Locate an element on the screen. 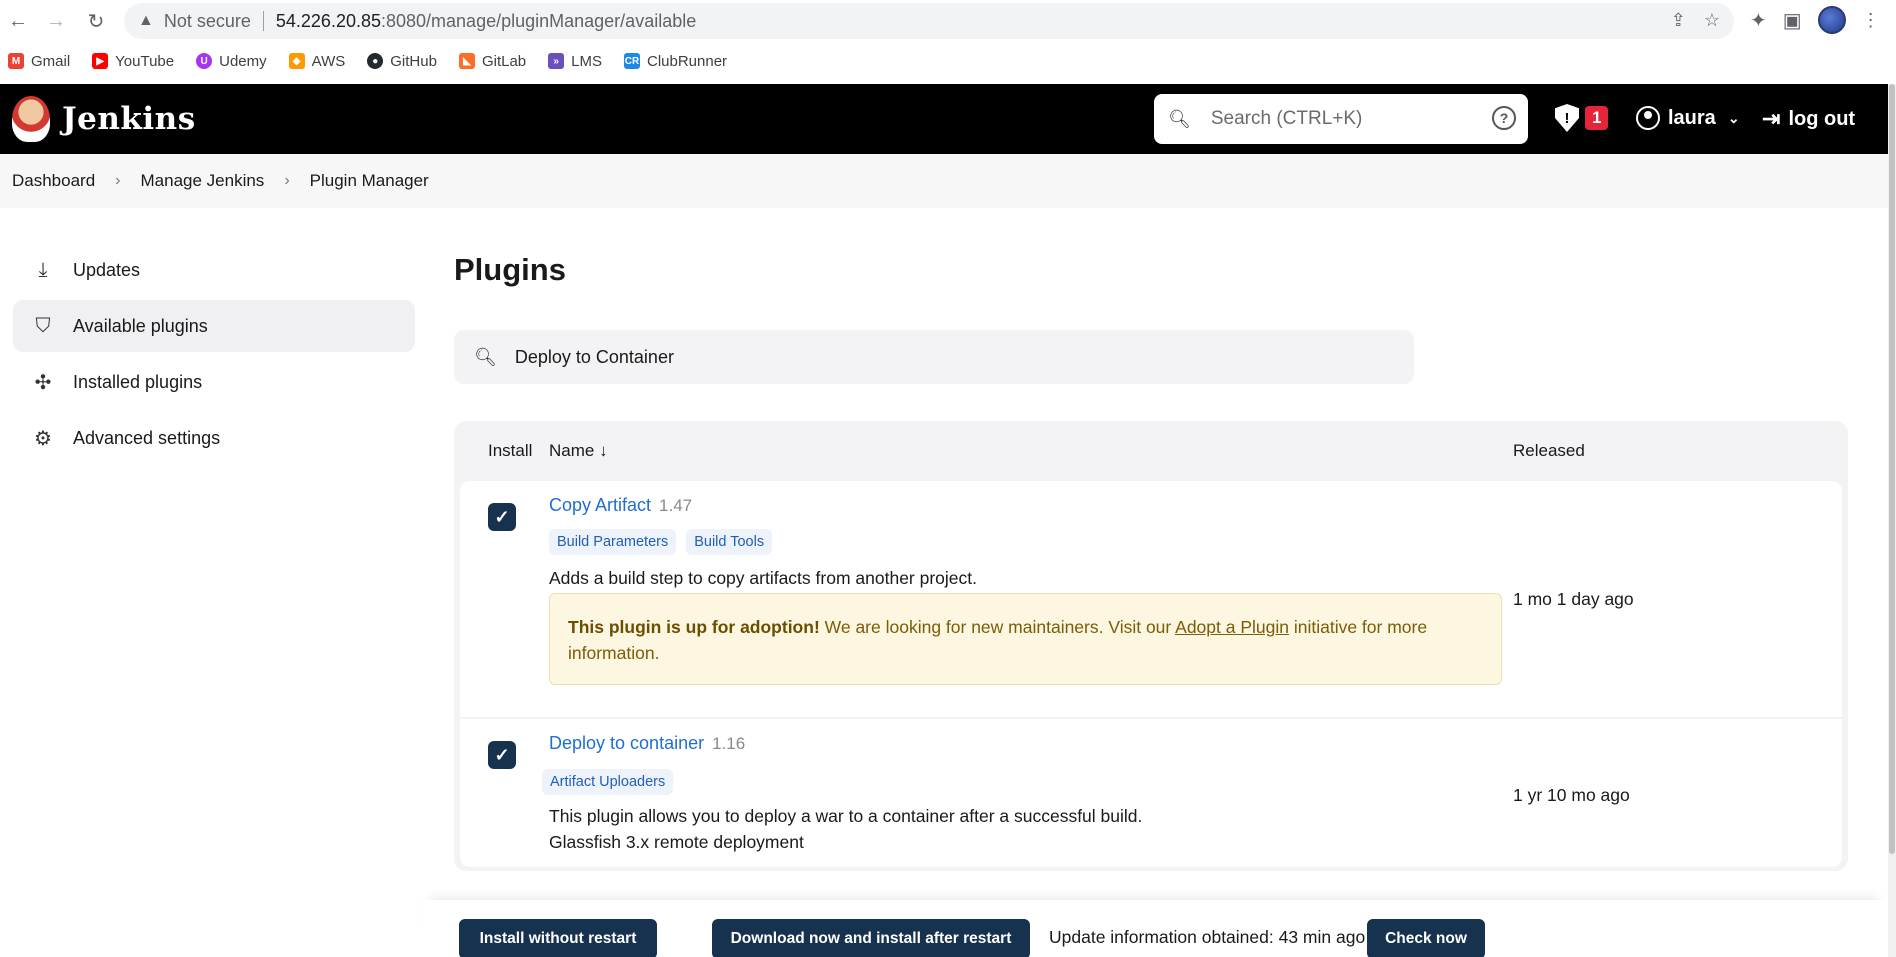 This screenshot has width=1896, height=957. sidebar-item-updates: ⤓ Updates is located at coordinates (214, 270).